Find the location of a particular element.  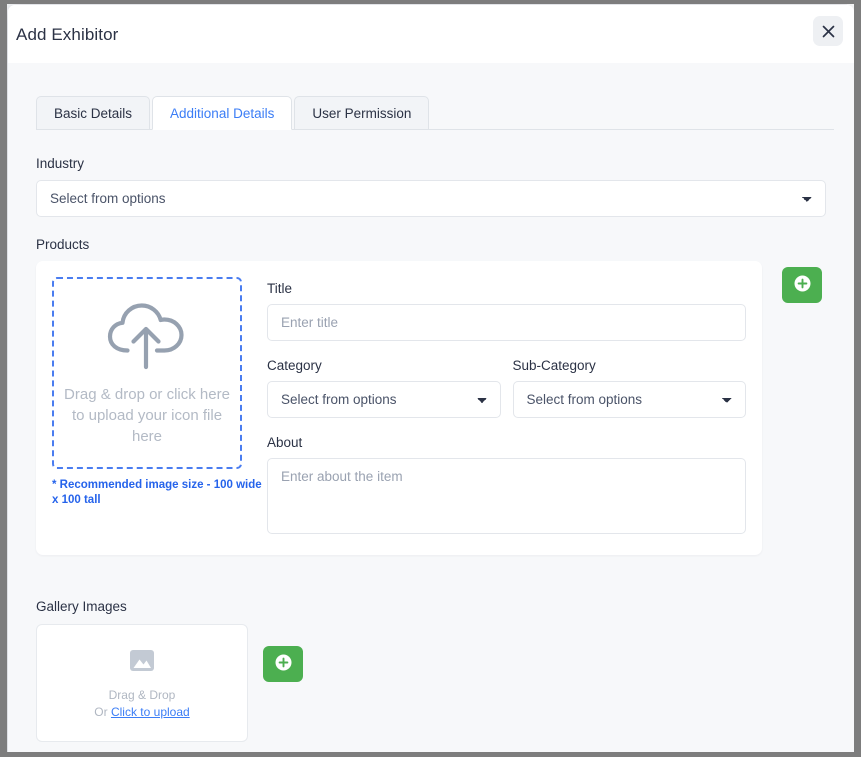

gallery-or-text: Or is located at coordinates (102, 712).